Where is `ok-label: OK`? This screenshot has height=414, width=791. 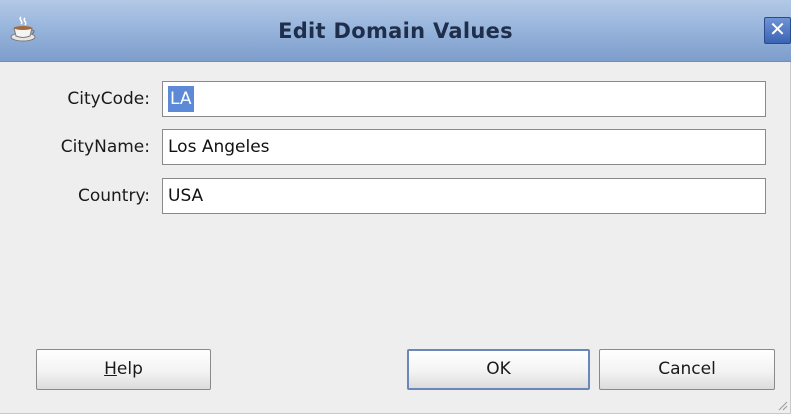 ok-label: OK is located at coordinates (498, 369).